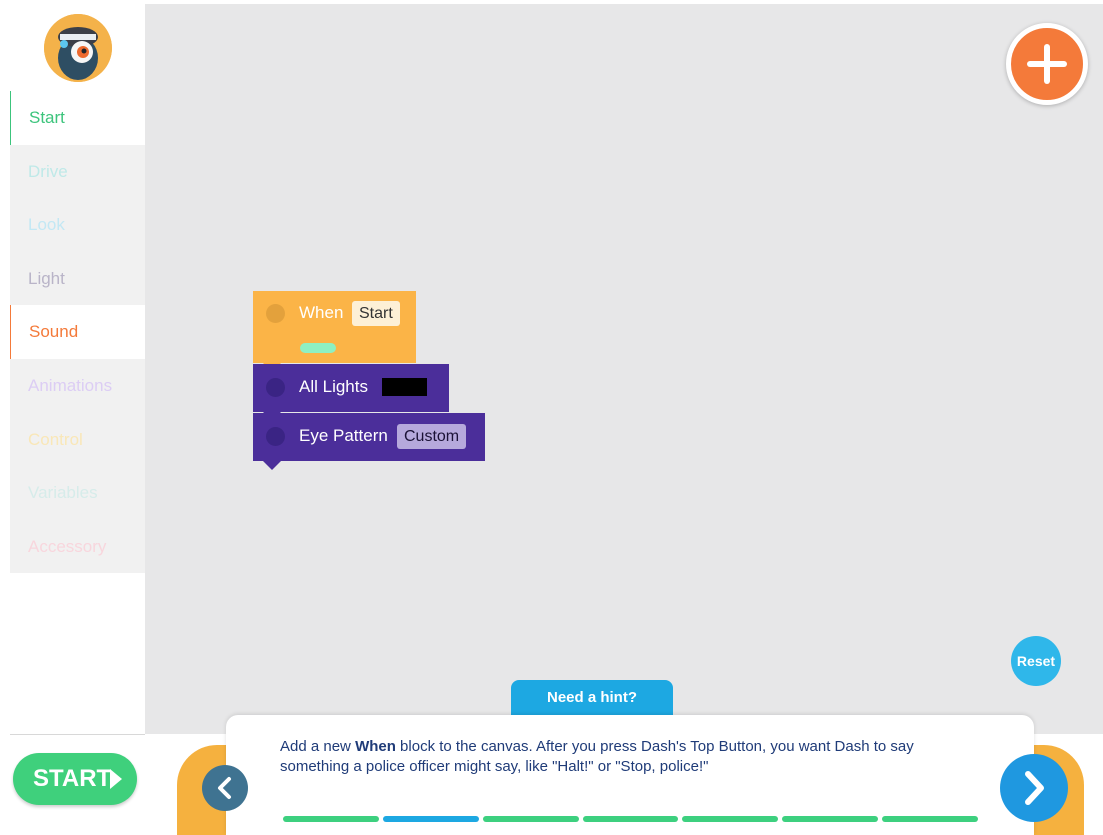 Image resolution: width=1103 pixels, height=835 pixels. I want to click on block-connector, so click(272, 465).